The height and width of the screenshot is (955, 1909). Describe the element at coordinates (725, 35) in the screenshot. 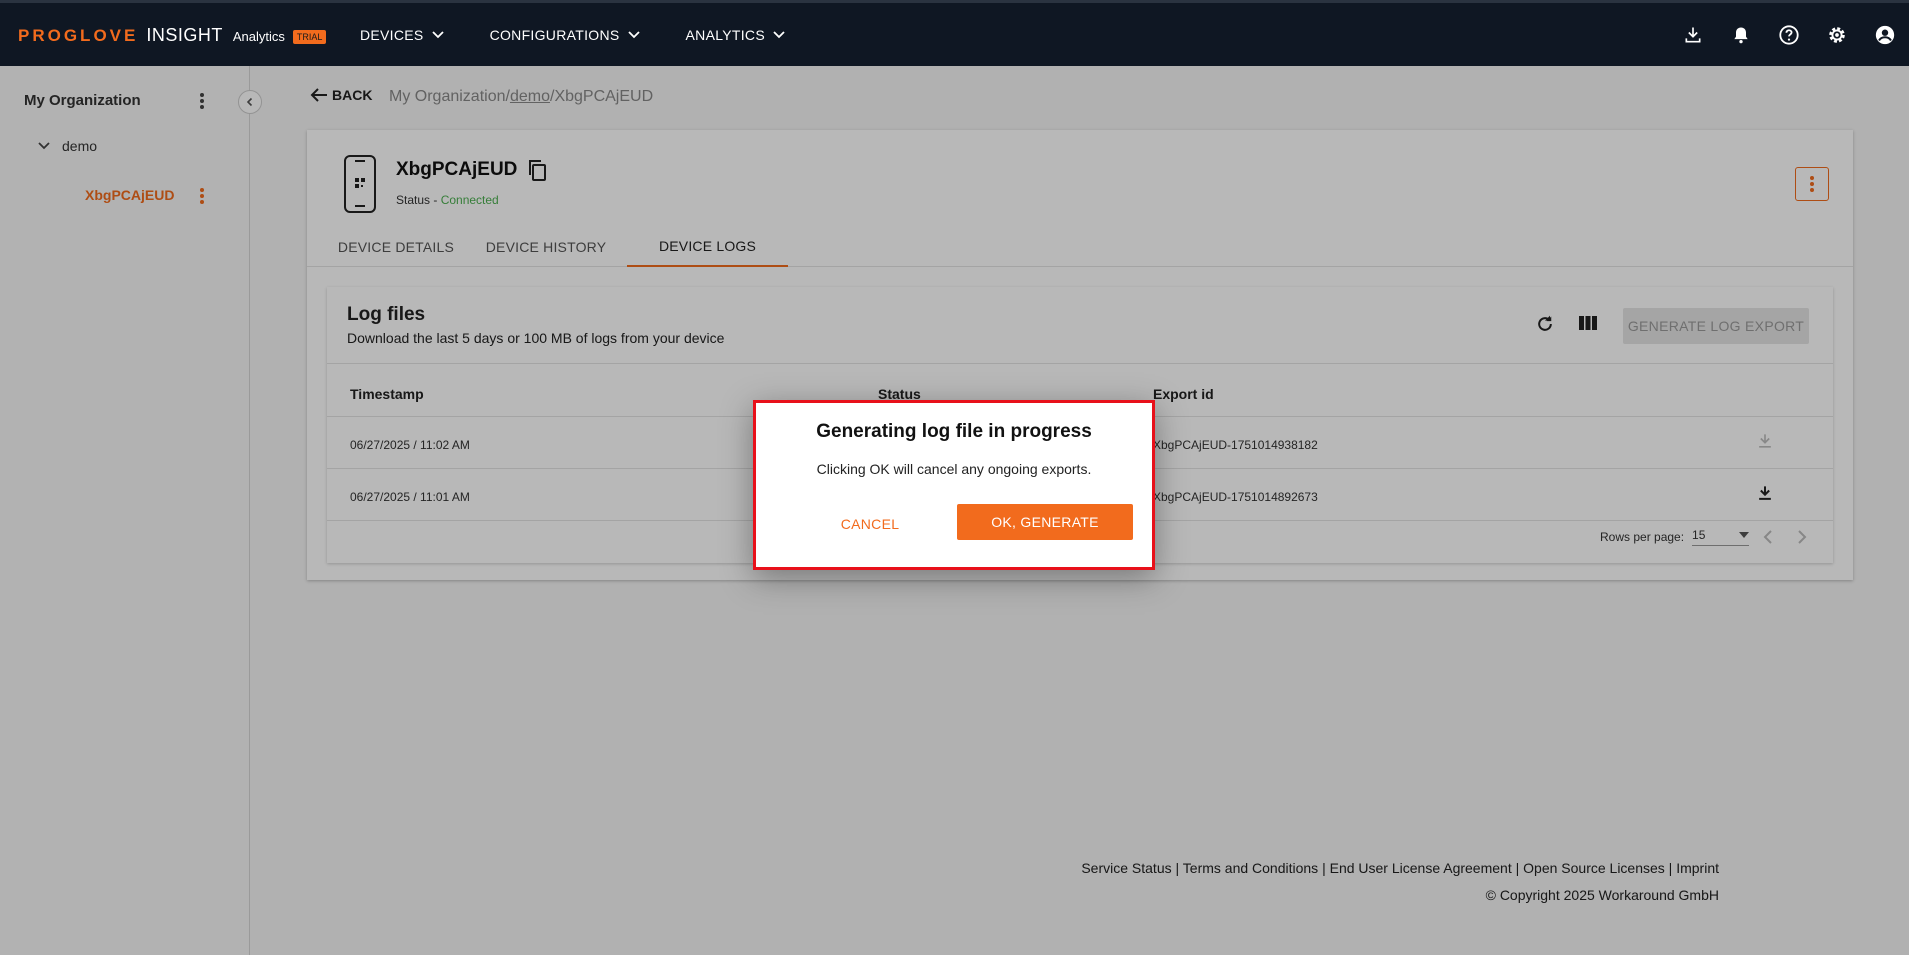

I see `nav-analytics-label: ANALYTICS` at that location.